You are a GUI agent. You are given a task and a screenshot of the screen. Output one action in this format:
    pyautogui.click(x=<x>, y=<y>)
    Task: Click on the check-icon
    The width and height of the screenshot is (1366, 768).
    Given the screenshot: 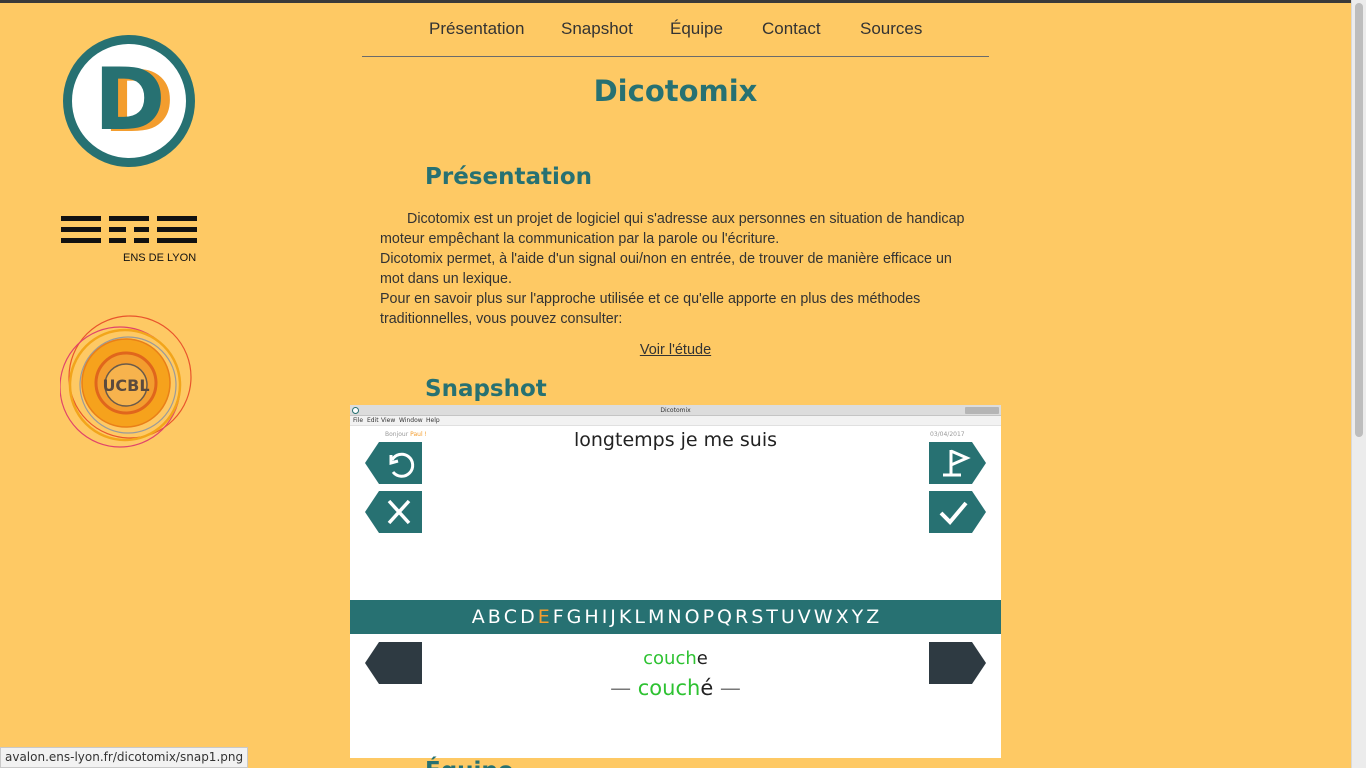 What is the action you would take?
    pyautogui.click(x=957, y=512)
    